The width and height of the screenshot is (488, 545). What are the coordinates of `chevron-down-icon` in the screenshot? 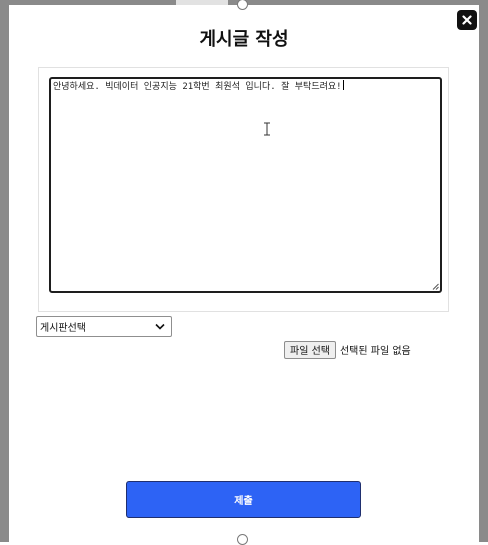 It's located at (160, 326).